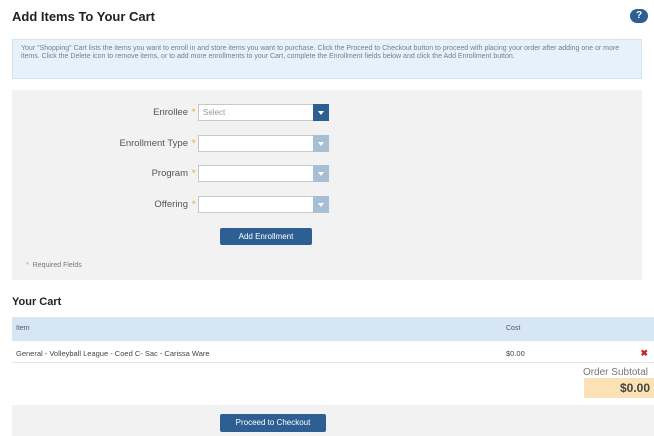 The width and height of the screenshot is (654, 436). I want to click on enrollment-type-row: Enrollment Type *, so click(327, 144).